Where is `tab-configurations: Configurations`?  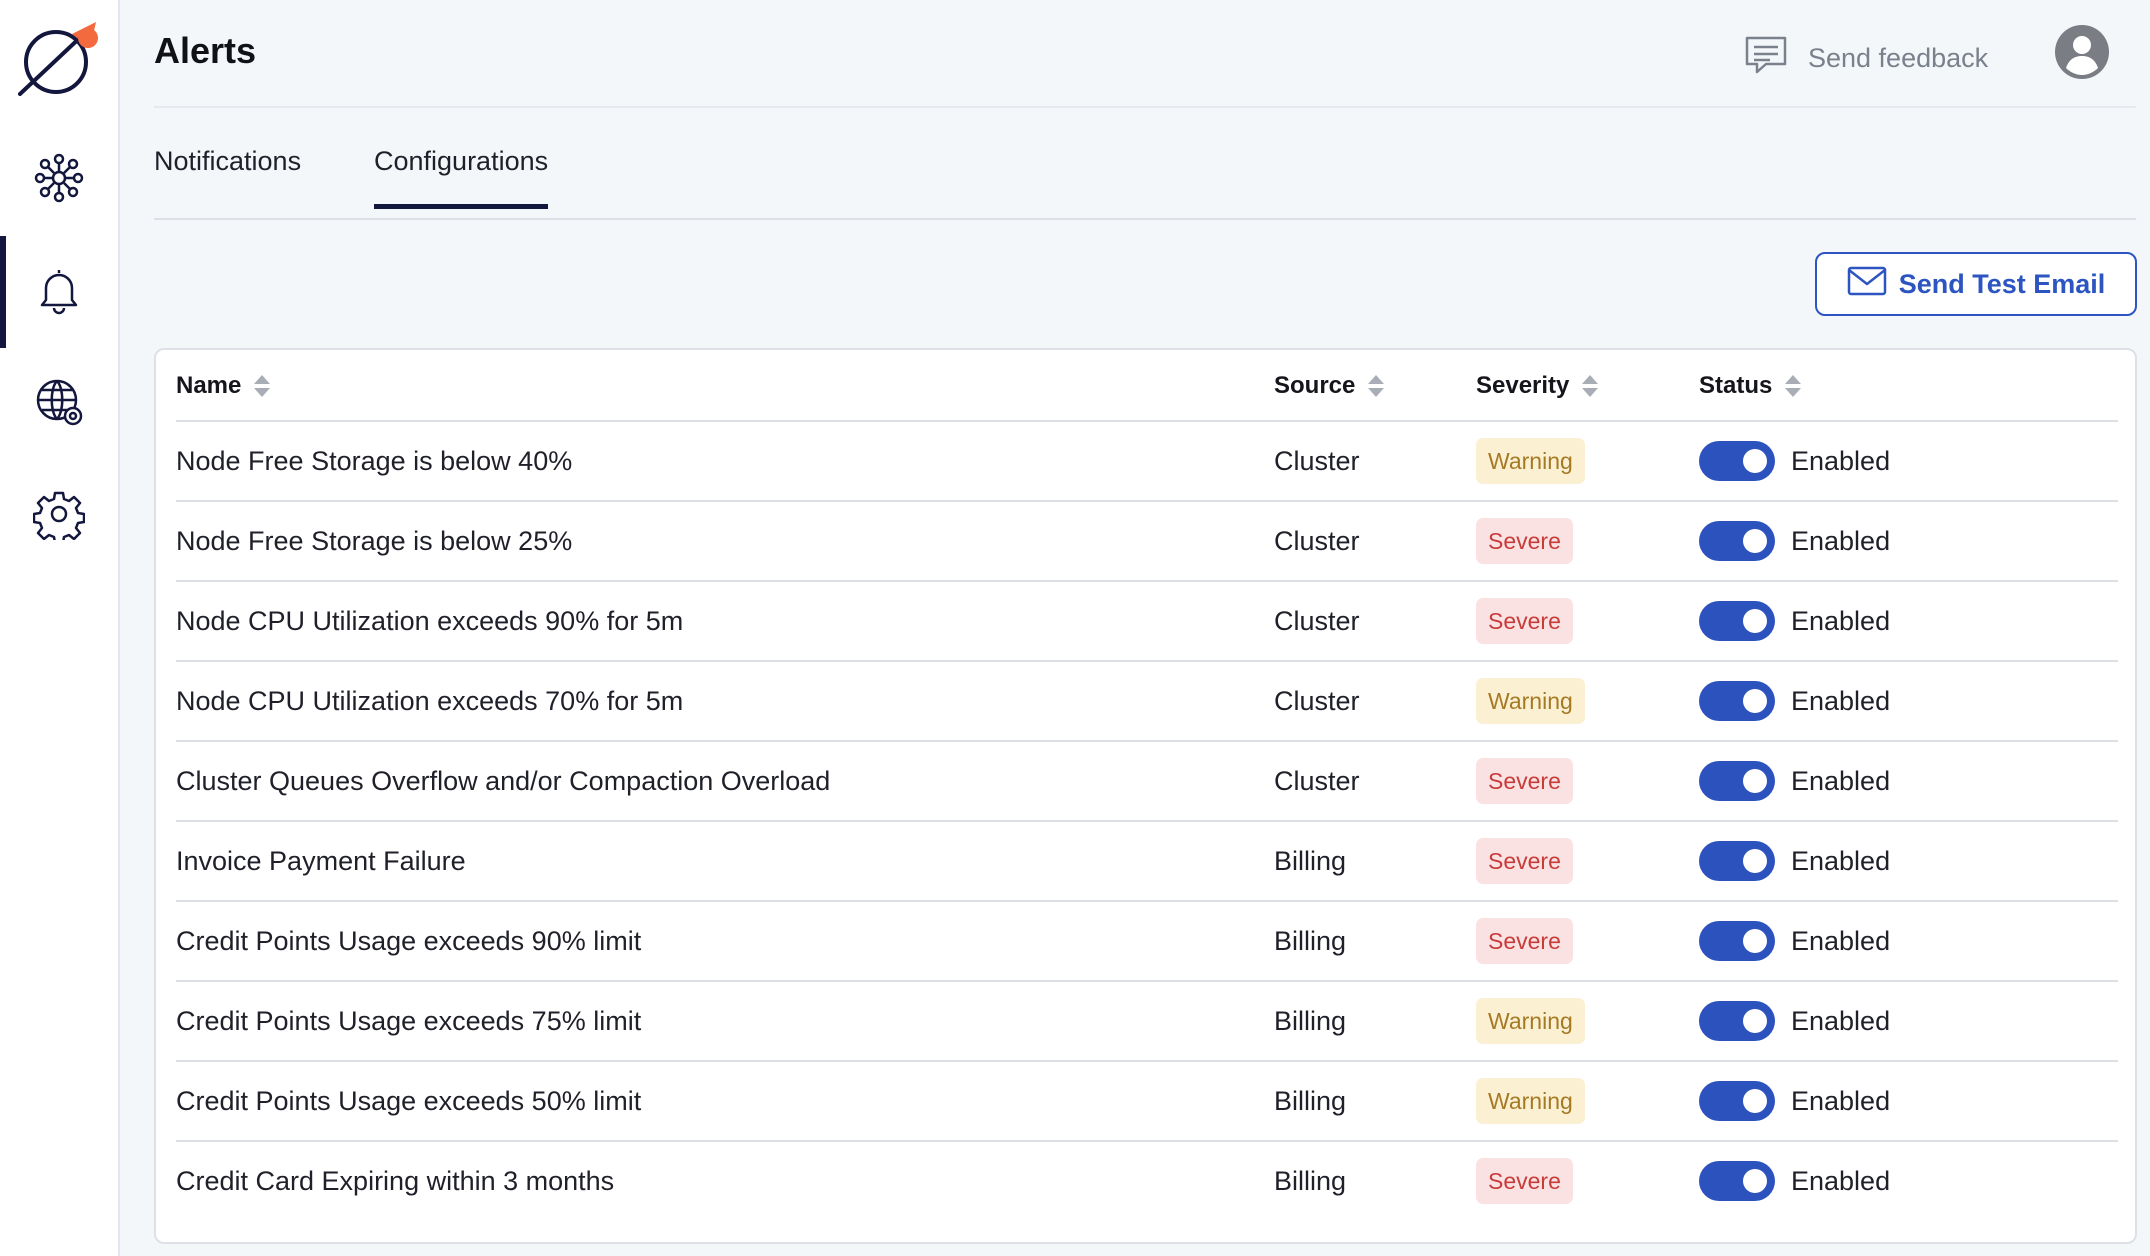 tab-configurations: Configurations is located at coordinates (461, 177).